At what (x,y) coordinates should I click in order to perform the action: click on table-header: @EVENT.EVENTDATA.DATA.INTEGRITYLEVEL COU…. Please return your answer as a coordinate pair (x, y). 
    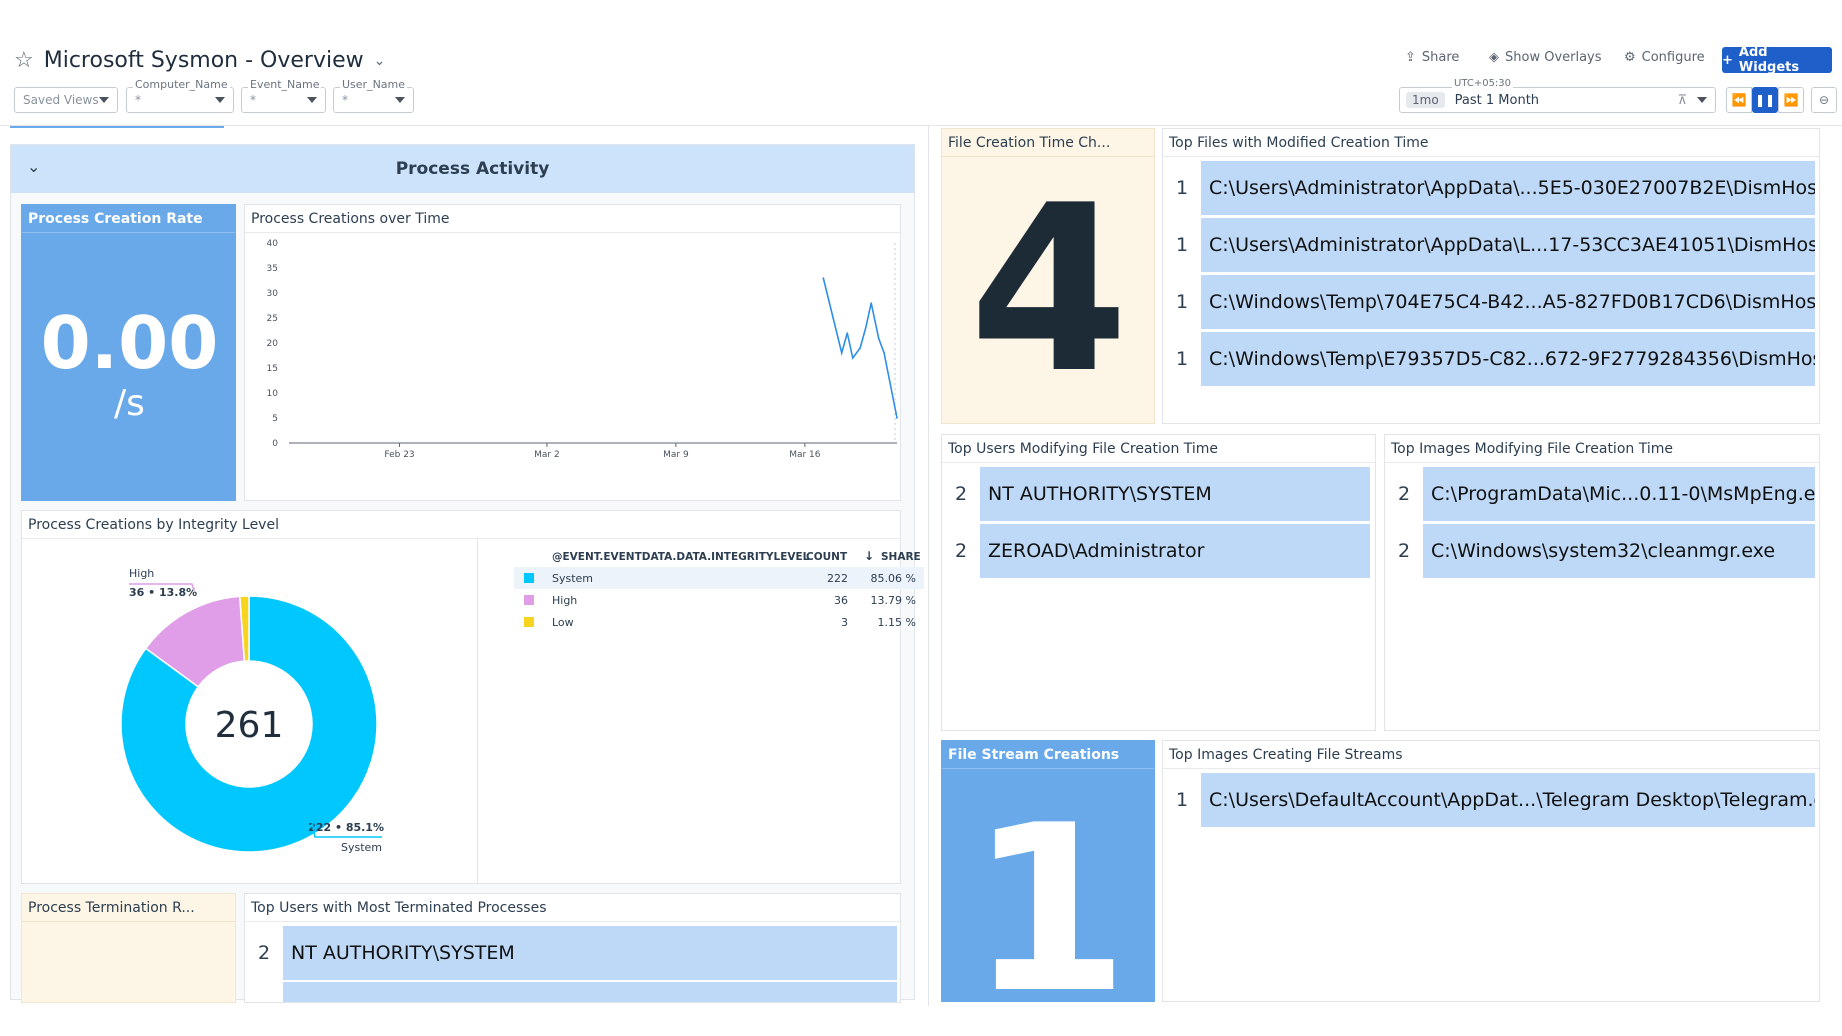
    Looking at the image, I should click on (715, 557).